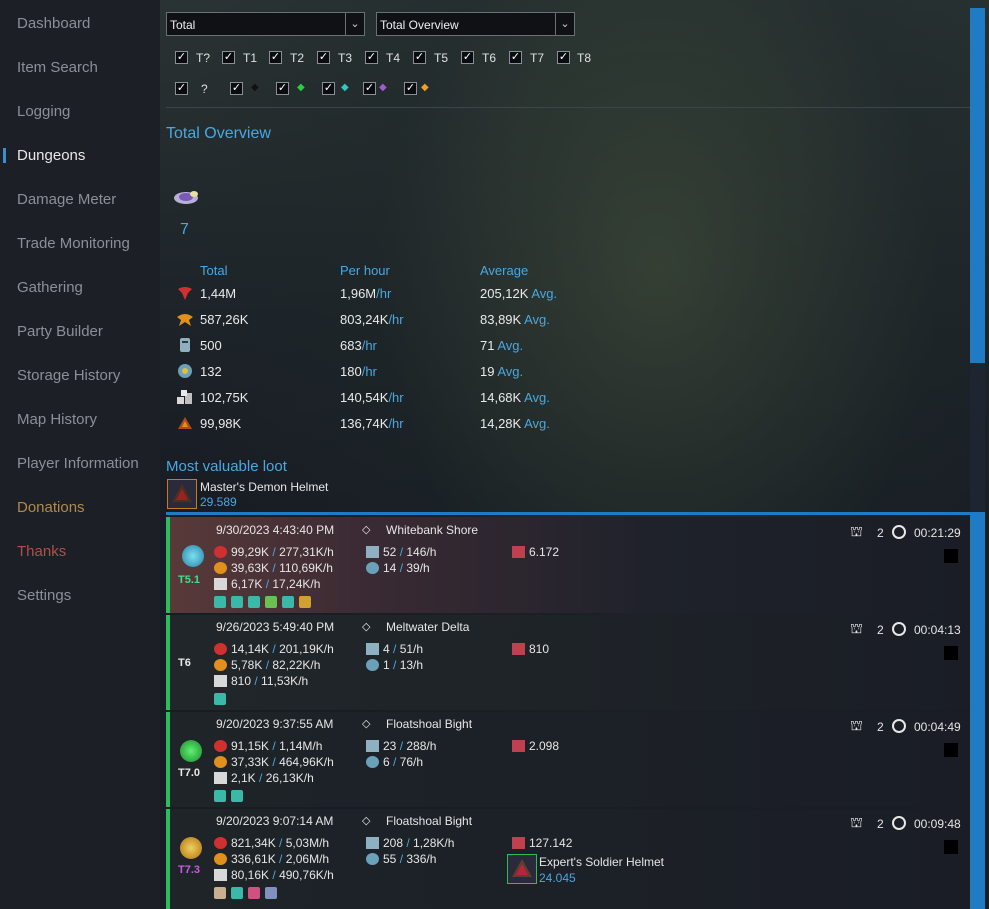  I want to click on header-total: Total, so click(214, 270).